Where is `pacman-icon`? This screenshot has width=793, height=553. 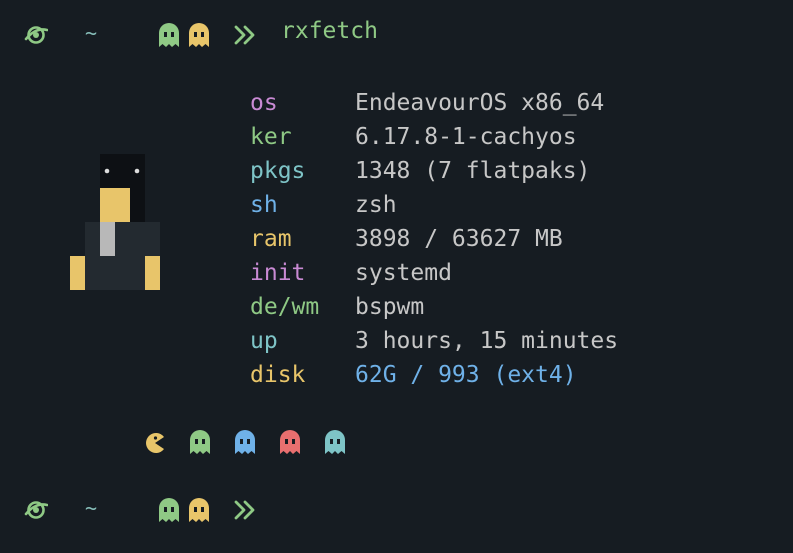 pacman-icon is located at coordinates (155, 443).